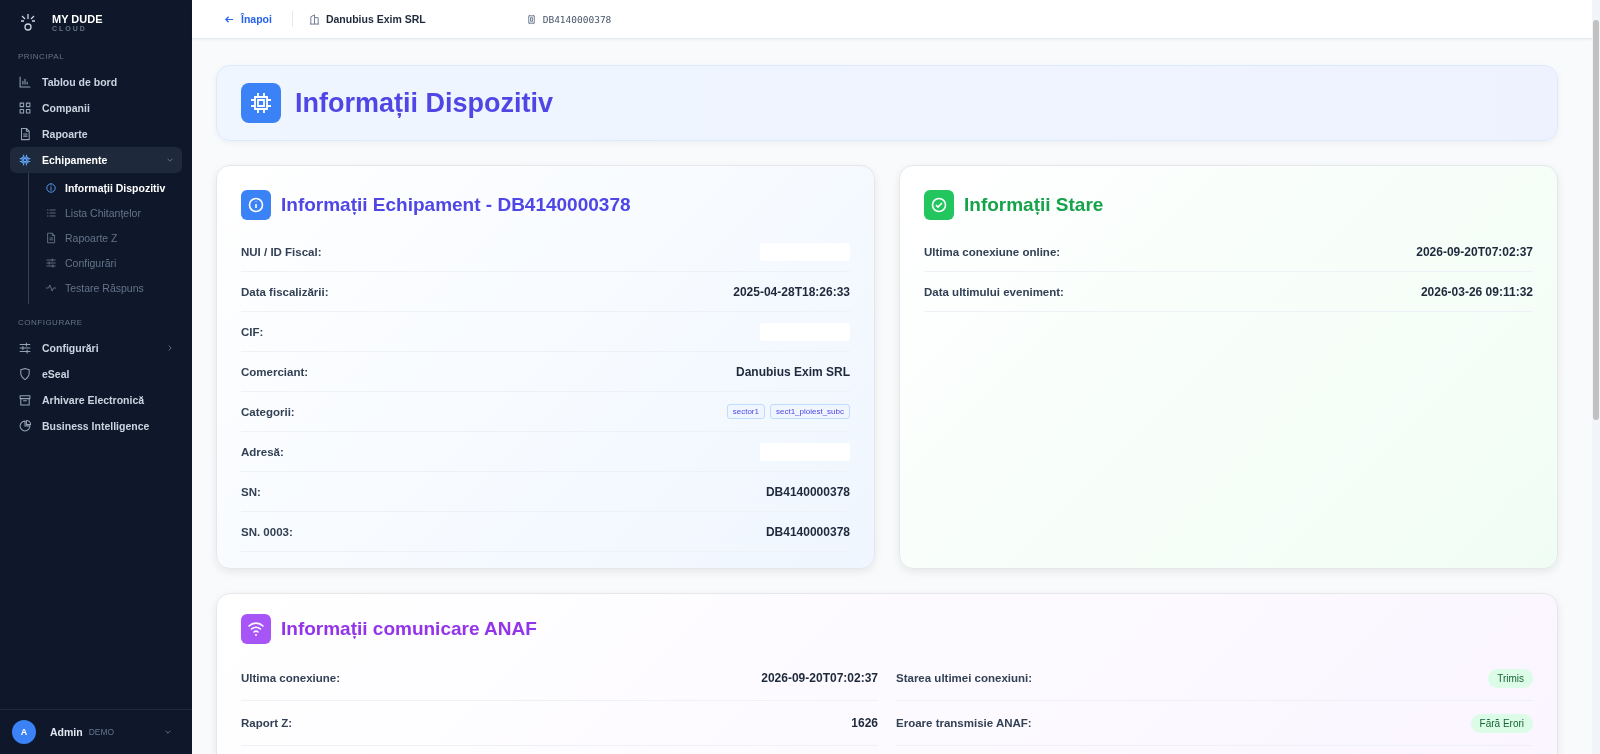 The height and width of the screenshot is (754, 1600). I want to click on field-label: Adresă:, so click(262, 451).